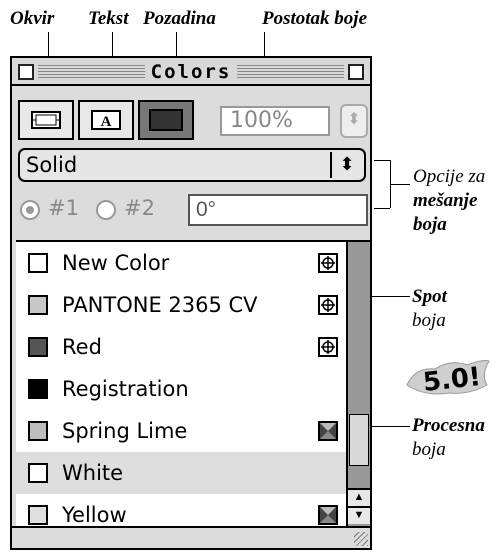 The image size is (496, 555). Describe the element at coordinates (160, 305) in the screenshot. I see `color-name: PANTONE 2365 CV` at that location.